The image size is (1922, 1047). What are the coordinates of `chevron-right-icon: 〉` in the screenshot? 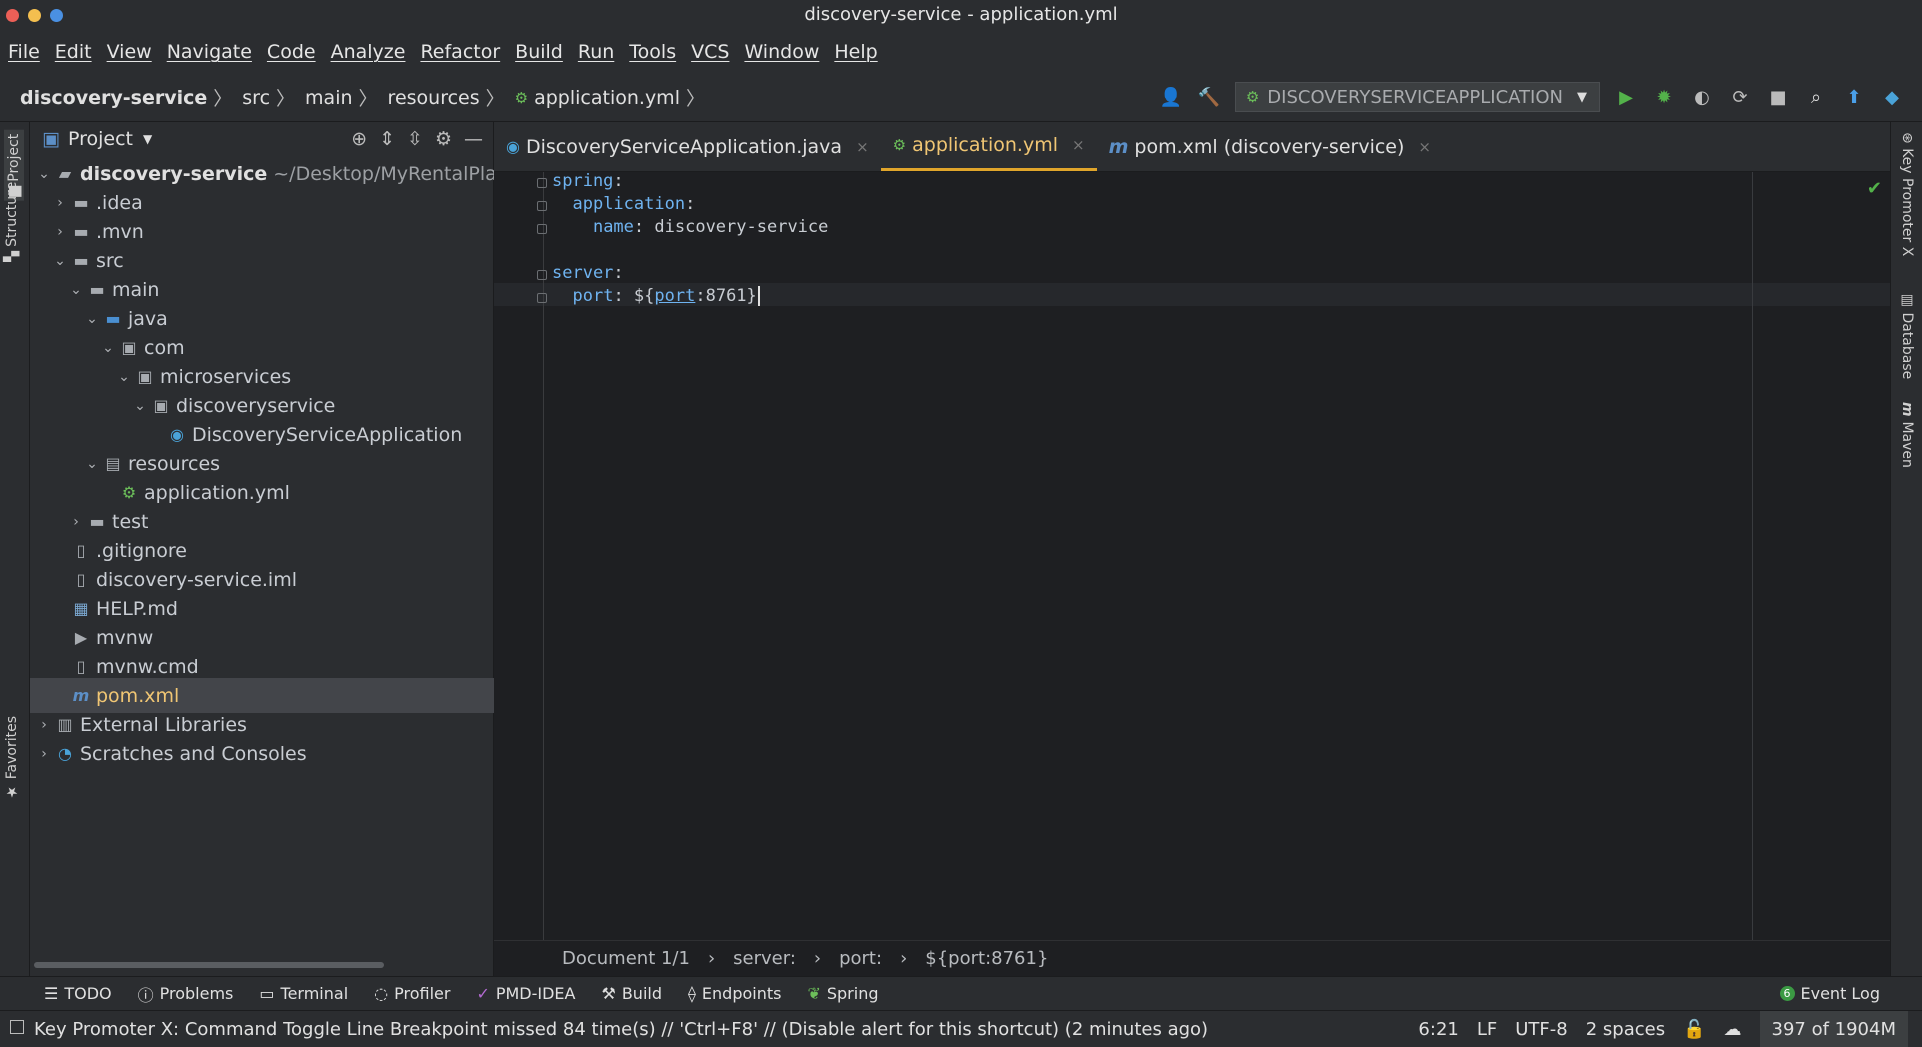 It's located at (223, 99).